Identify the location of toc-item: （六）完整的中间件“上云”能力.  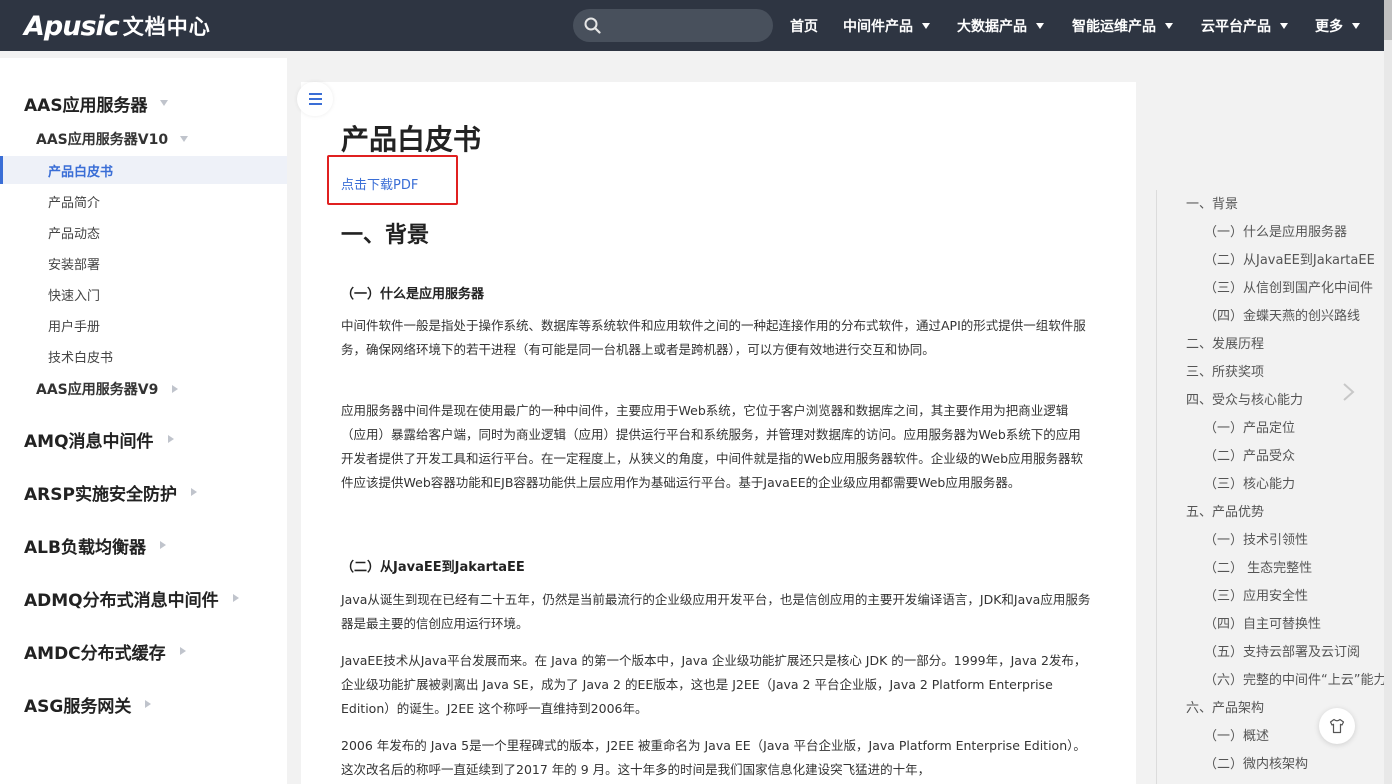
(1286, 682).